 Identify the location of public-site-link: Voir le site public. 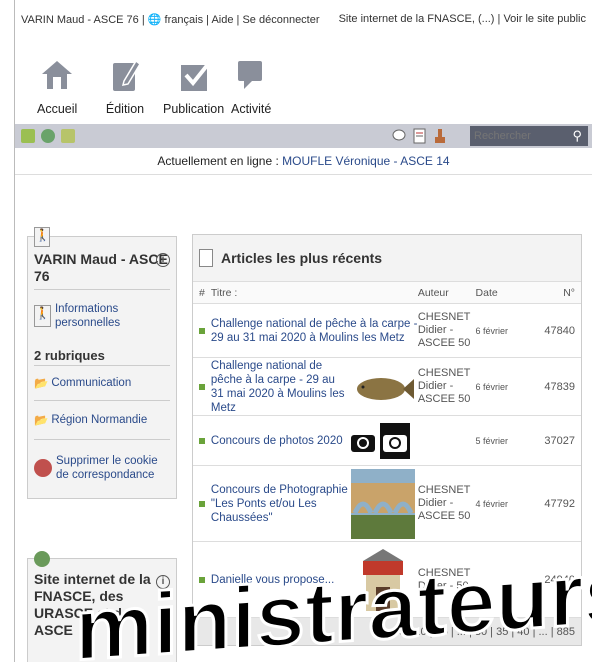
(544, 19).